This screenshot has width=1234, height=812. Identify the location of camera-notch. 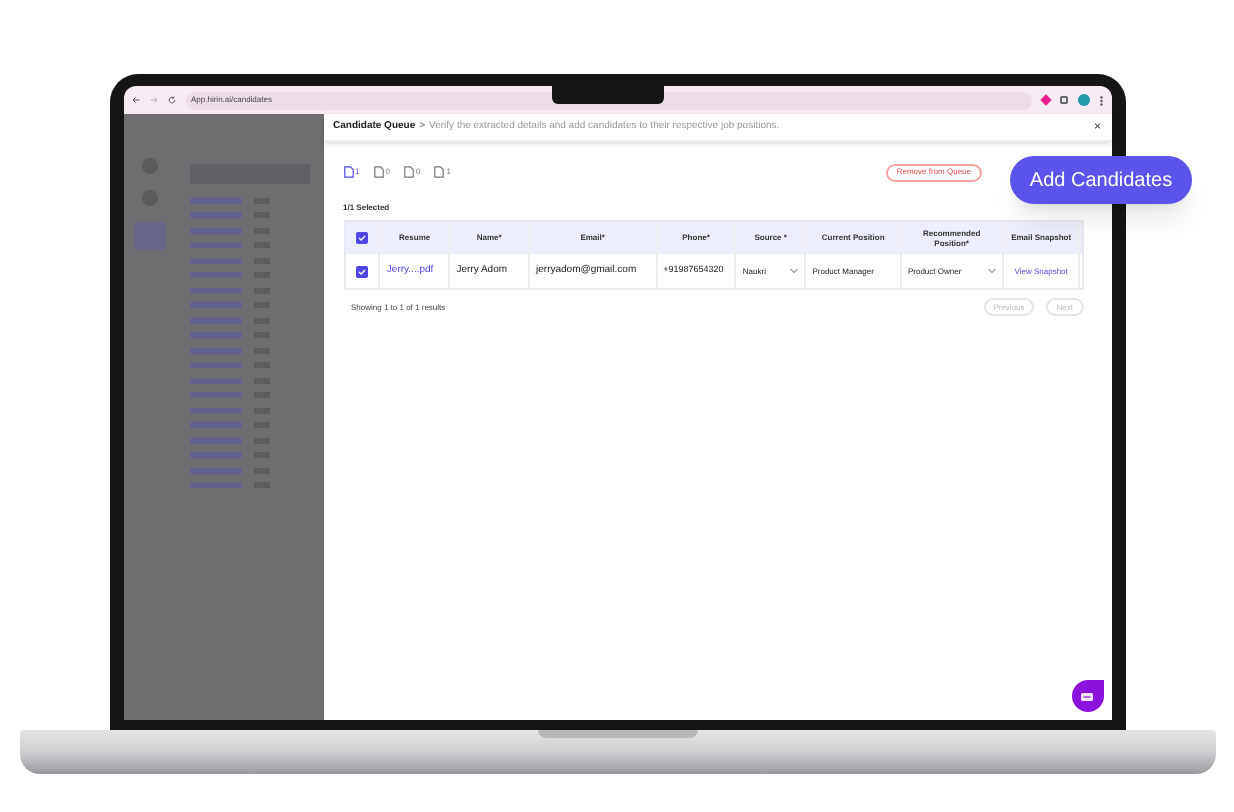
(607, 95).